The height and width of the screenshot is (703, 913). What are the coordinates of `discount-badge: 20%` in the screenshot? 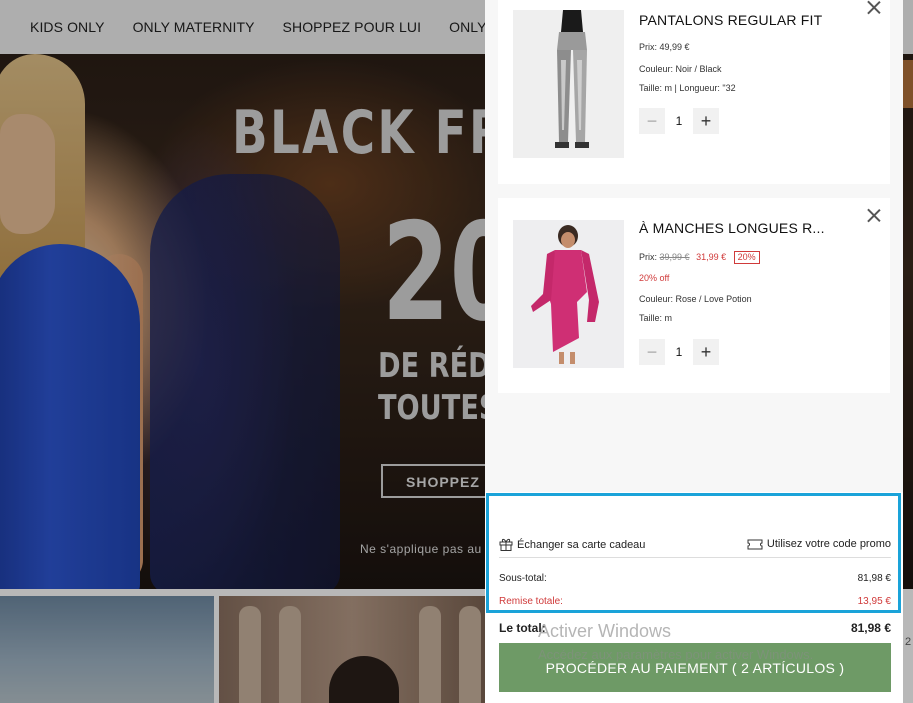 It's located at (746, 257).